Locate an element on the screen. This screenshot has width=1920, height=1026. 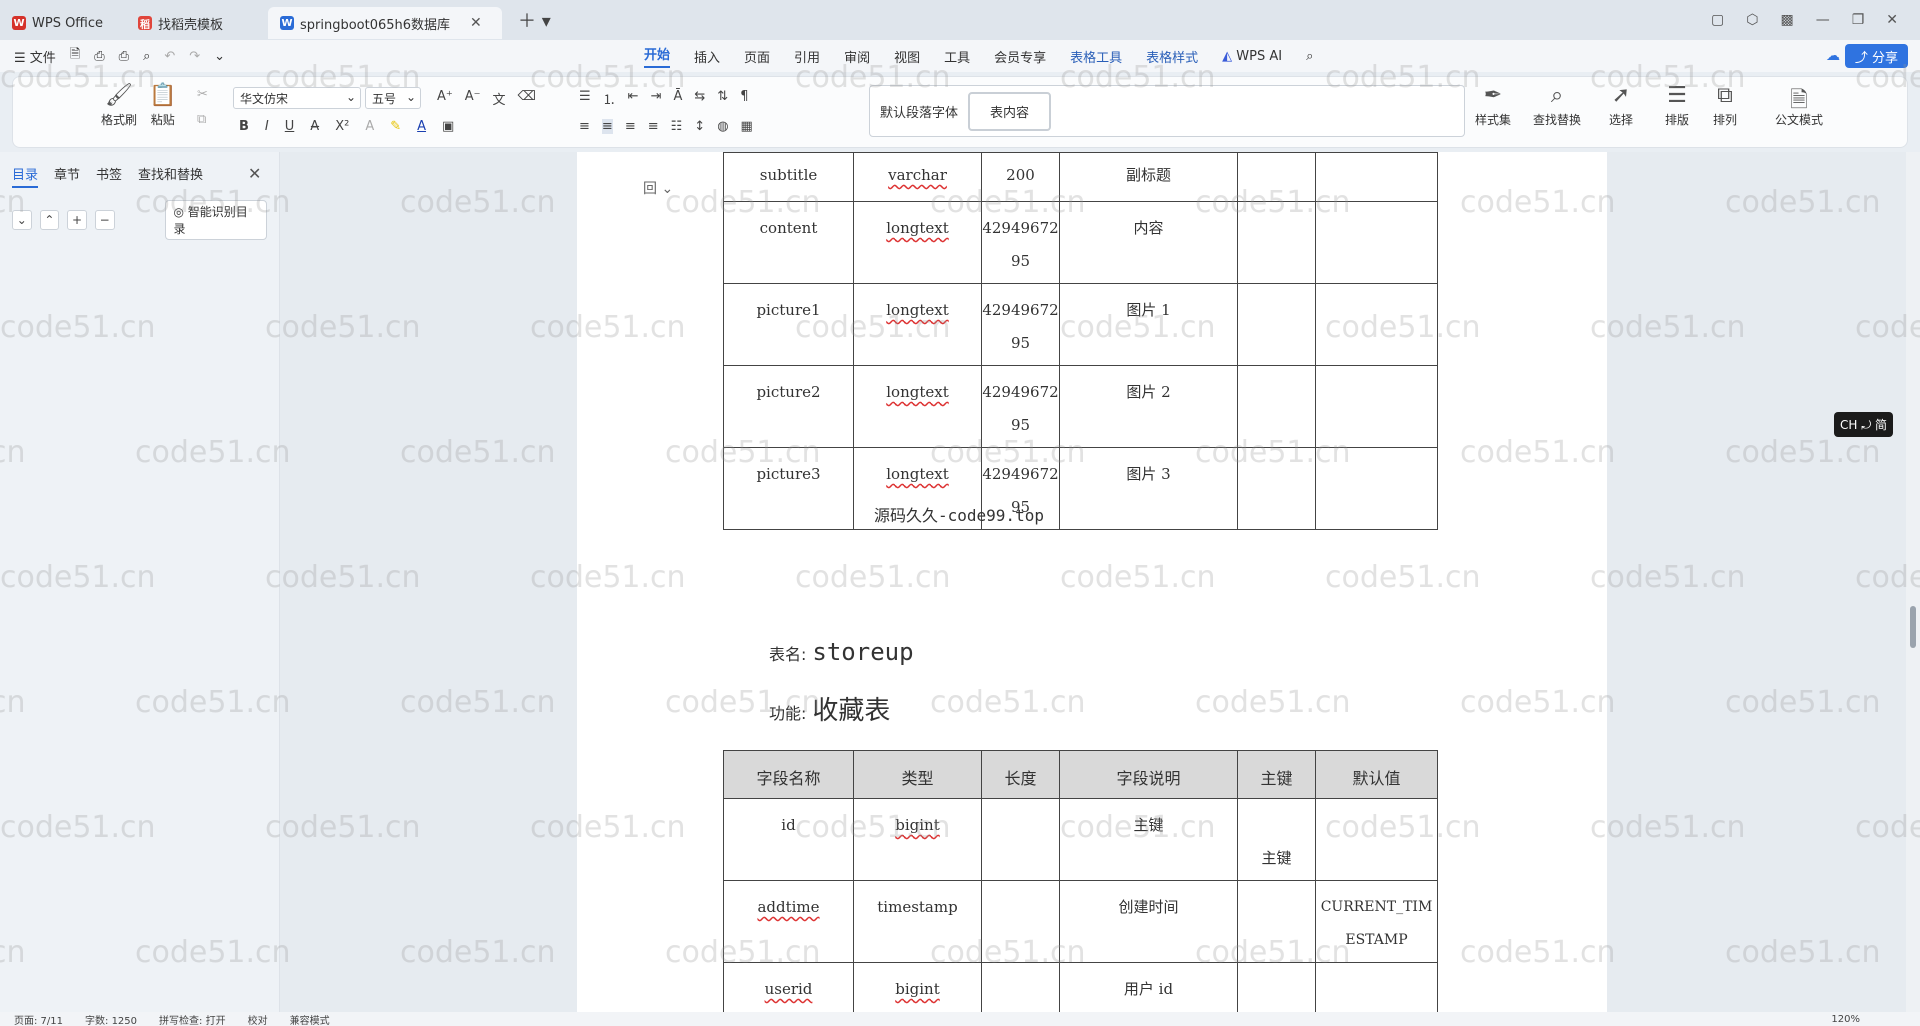
cube-icon: ⬡ is located at coordinates (1752, 20).